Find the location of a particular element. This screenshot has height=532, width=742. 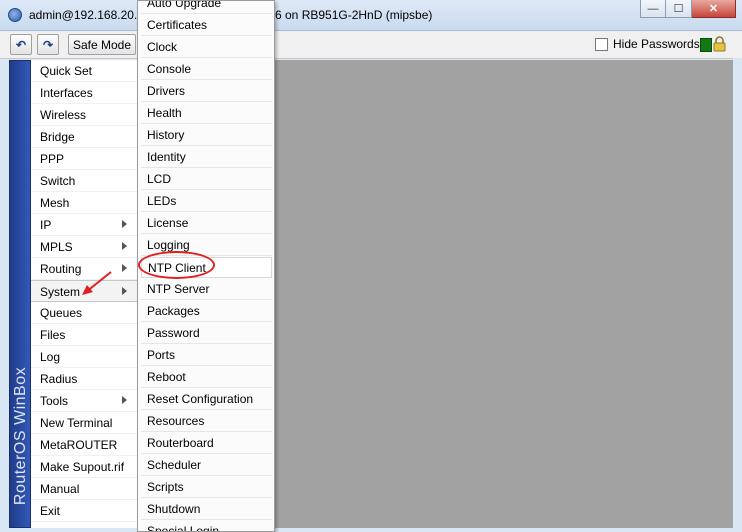

hide-passwords-toggle: Hide Passwords is located at coordinates (647, 44).